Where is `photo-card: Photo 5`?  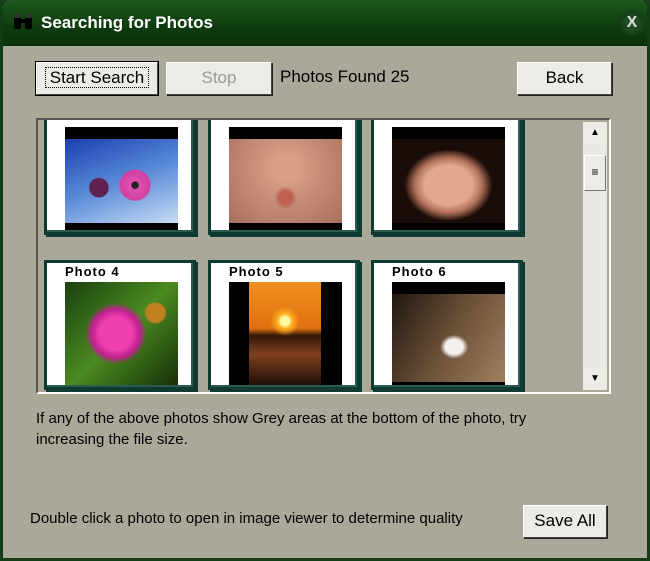
photo-card: Photo 5 is located at coordinates (284, 325).